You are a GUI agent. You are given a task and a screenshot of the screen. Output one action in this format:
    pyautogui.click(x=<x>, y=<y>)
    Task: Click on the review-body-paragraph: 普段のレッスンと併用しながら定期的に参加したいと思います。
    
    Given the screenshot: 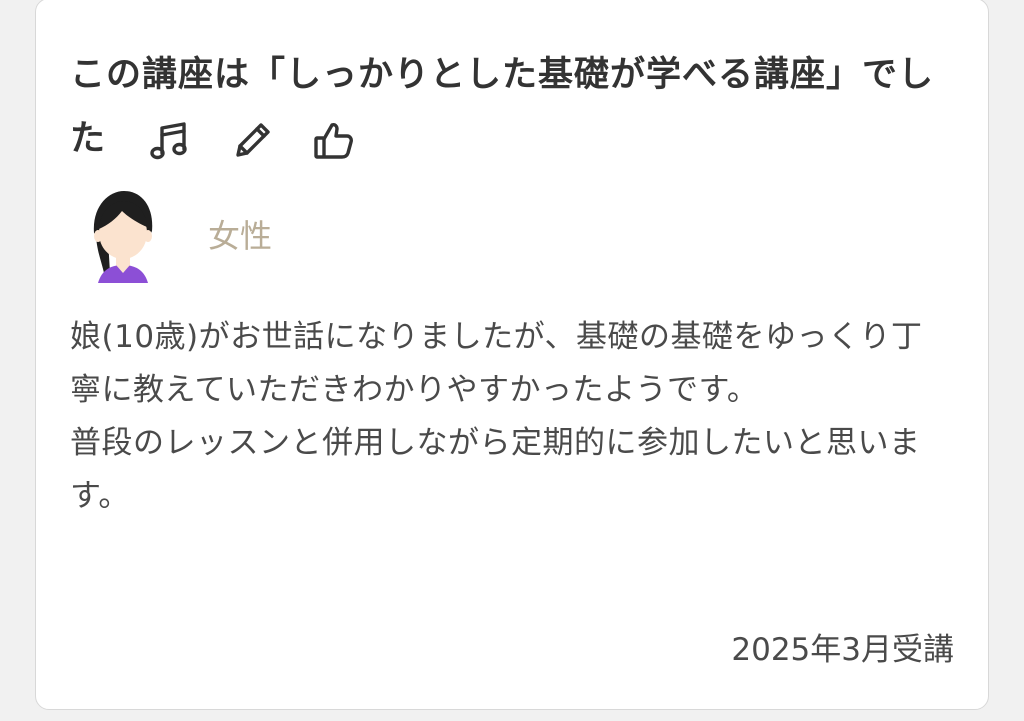 What is the action you would take?
    pyautogui.click(x=495, y=469)
    